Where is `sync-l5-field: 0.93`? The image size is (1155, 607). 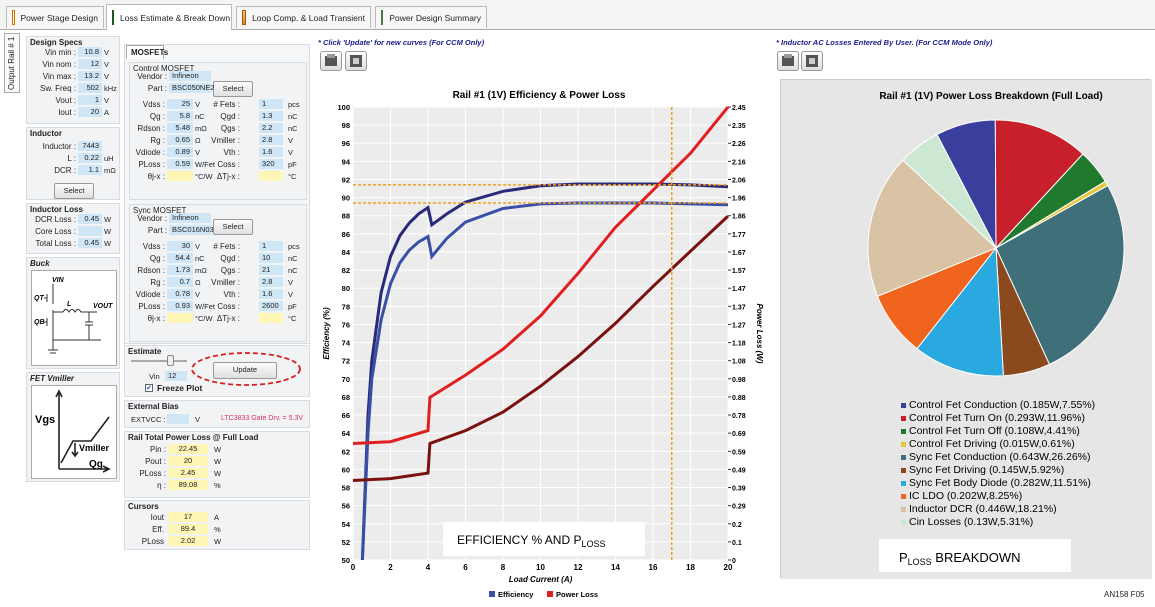 sync-l5-field: 0.93 is located at coordinates (180, 306).